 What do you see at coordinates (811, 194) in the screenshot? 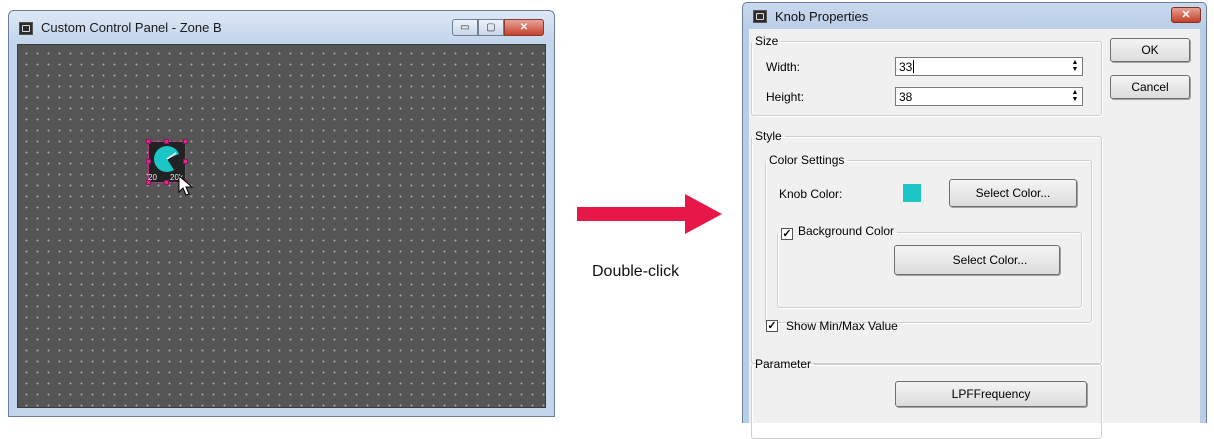
I see `knob-color-label: Knob Color:` at bounding box center [811, 194].